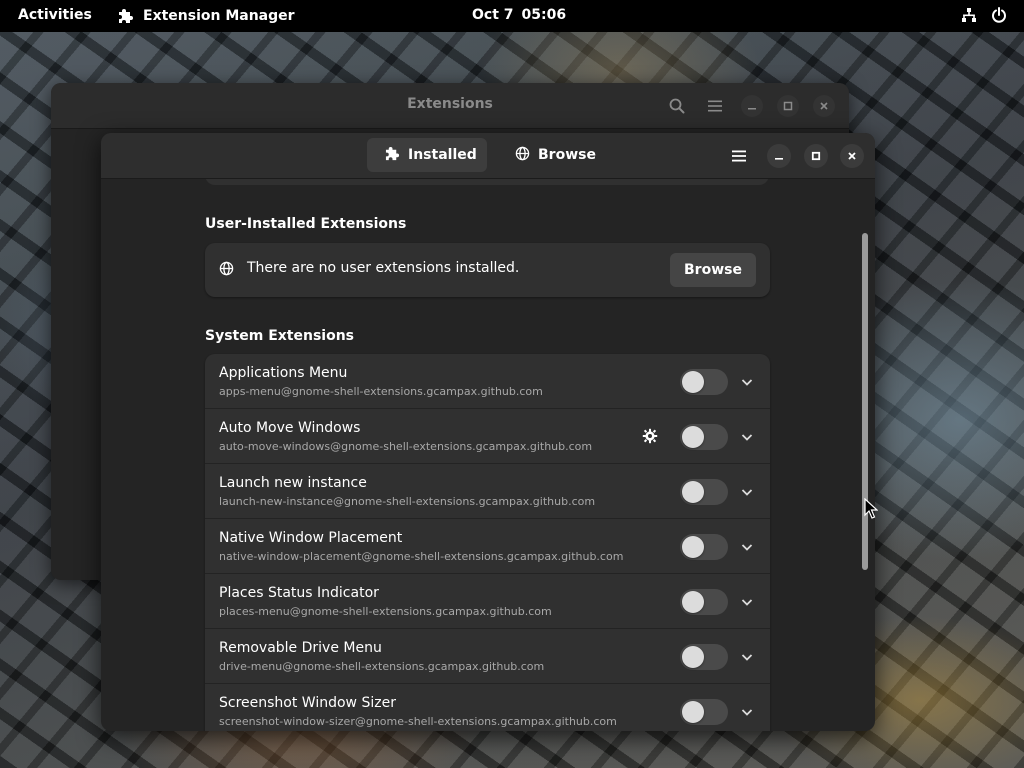 The image size is (1024, 768). Describe the element at coordinates (311, 538) in the screenshot. I see `extension-name: Native Window Placement` at that location.